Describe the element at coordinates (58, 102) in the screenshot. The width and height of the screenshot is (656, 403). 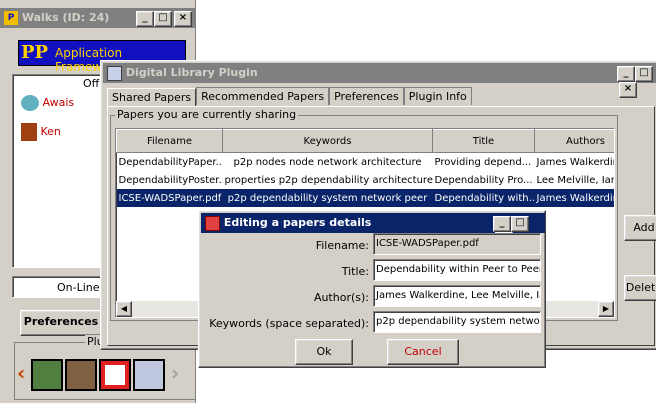
I see `user-name: Awais` at that location.